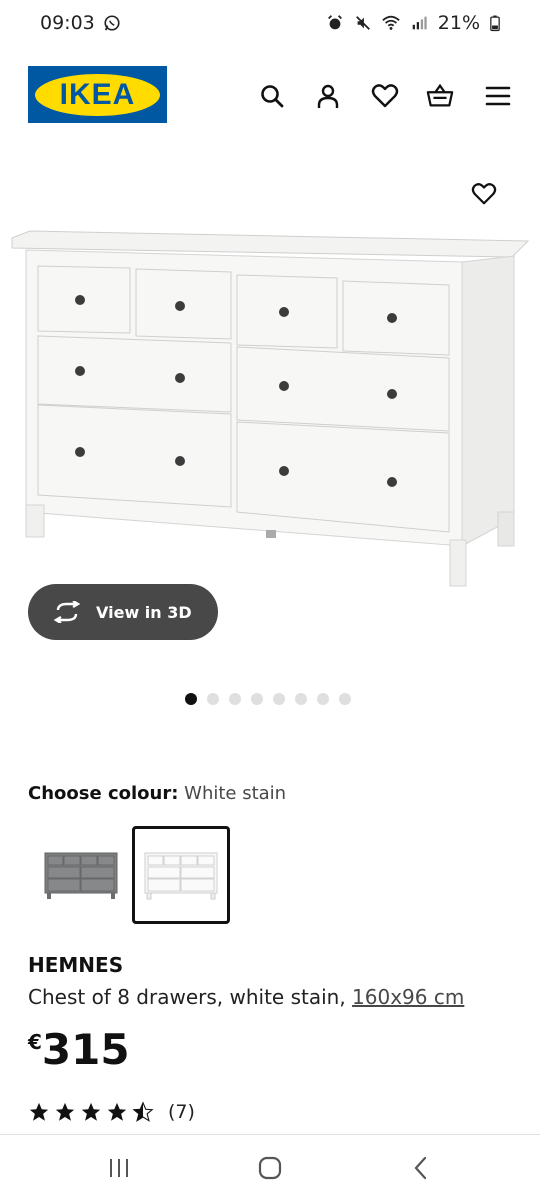 This screenshot has width=540, height=1200. I want to click on ikea-logo: IKEA, so click(97, 94).